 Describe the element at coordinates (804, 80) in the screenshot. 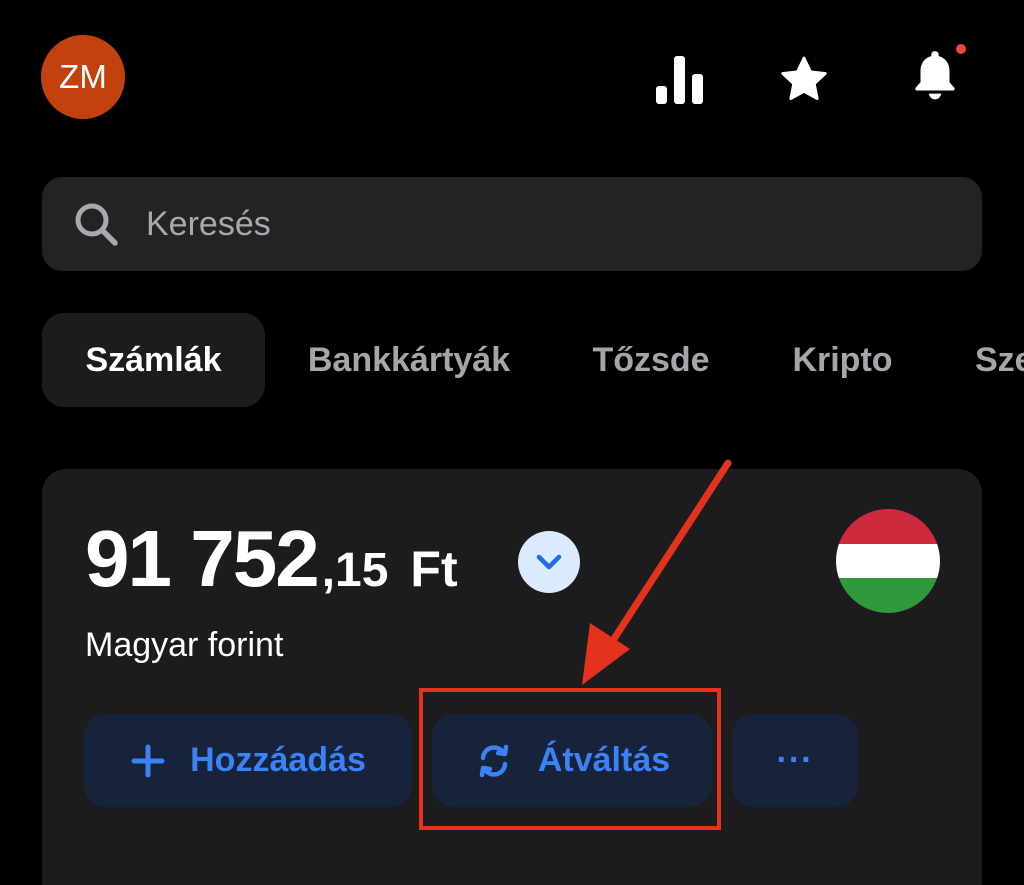

I see `star-icon` at that location.